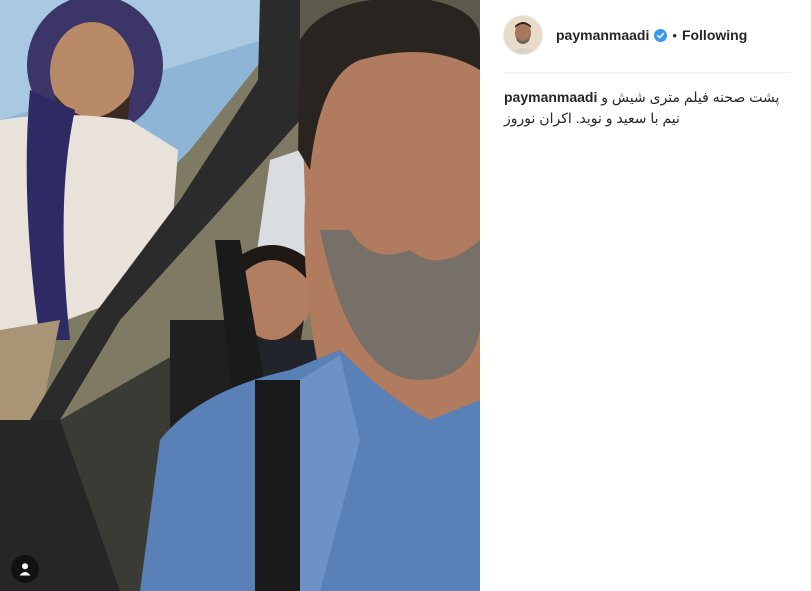  I want to click on avatar, so click(523, 35).